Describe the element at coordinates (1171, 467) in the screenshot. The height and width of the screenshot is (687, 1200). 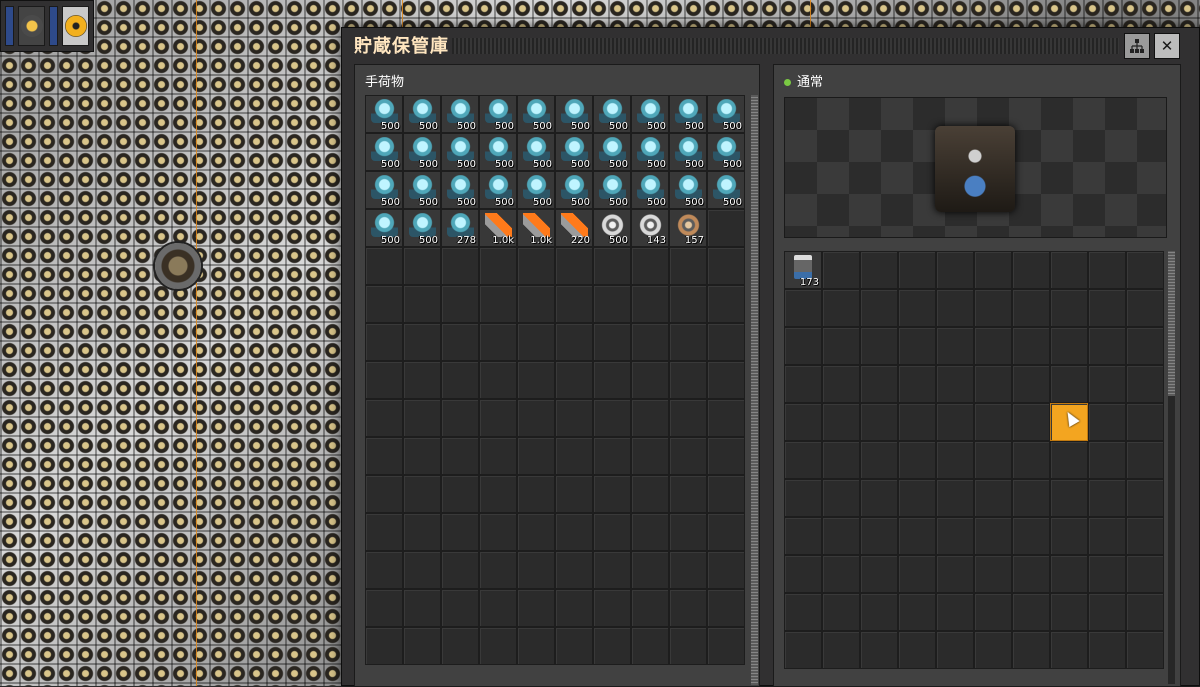
I see `storage-scrollbar` at that location.